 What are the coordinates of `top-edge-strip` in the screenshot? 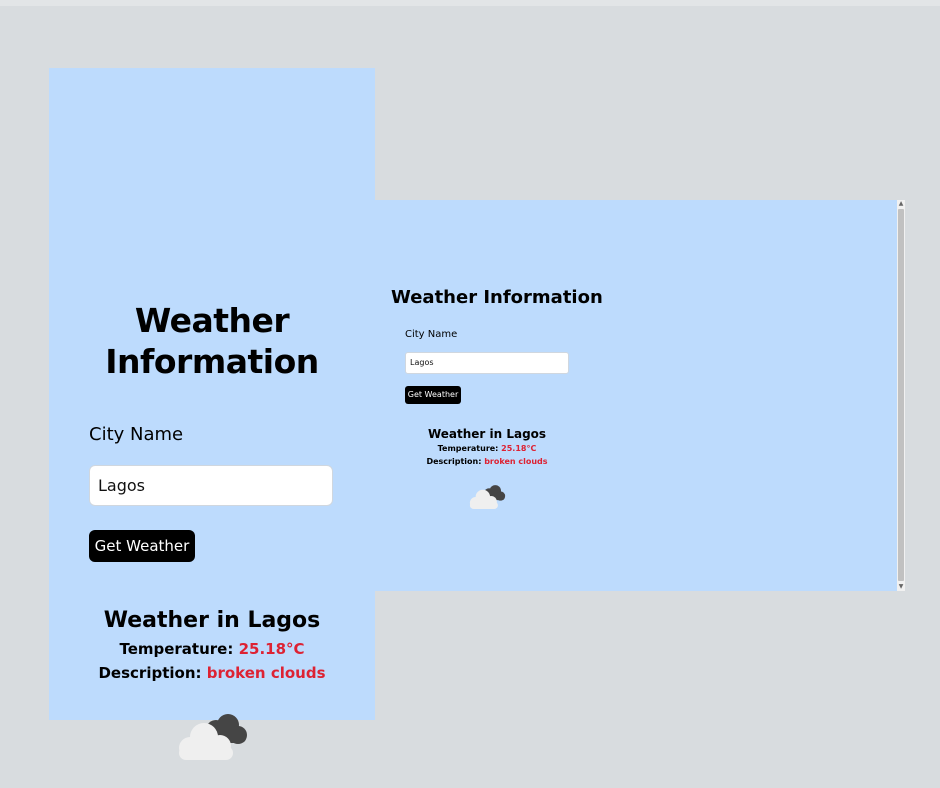 It's located at (470, 3).